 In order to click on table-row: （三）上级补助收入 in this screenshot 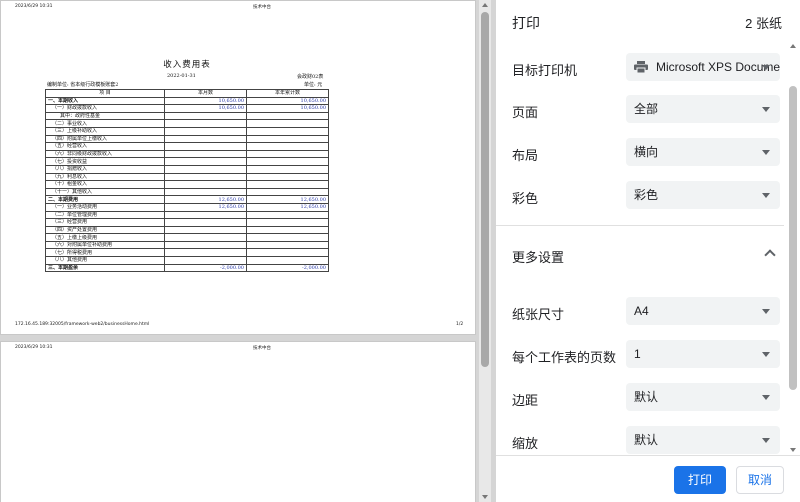, I will do `click(187, 131)`.